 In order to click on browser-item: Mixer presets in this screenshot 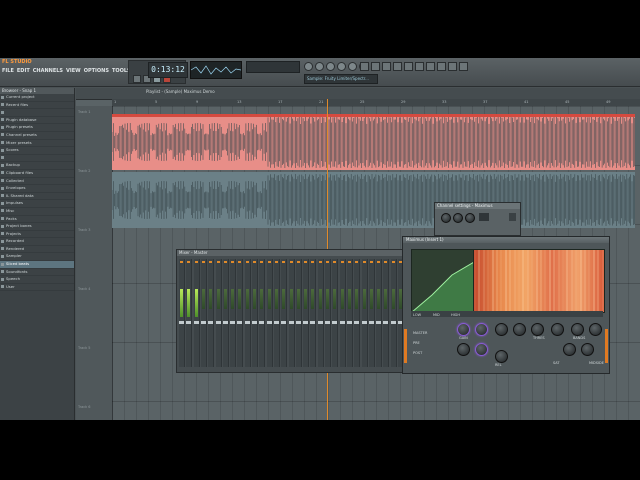, I will do `click(37, 144)`.